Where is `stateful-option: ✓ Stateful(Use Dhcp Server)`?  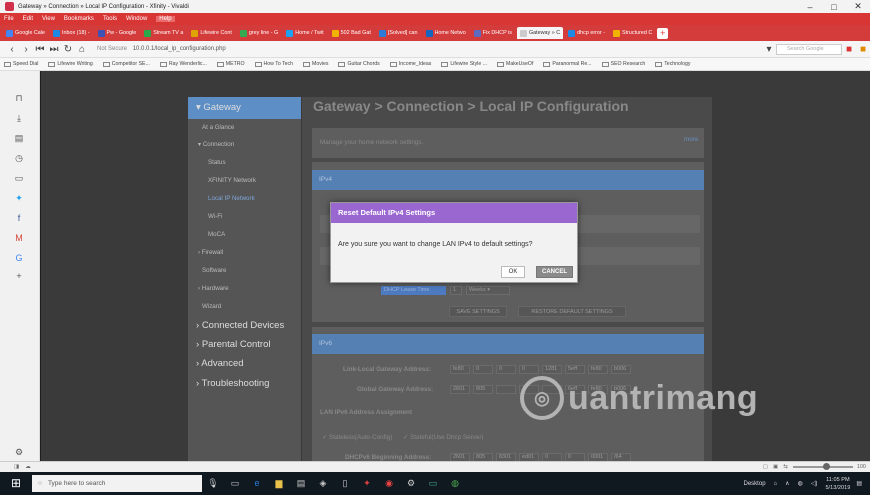
stateful-option: ✓ Stateful(Use Dhcp Server) is located at coordinates (443, 437).